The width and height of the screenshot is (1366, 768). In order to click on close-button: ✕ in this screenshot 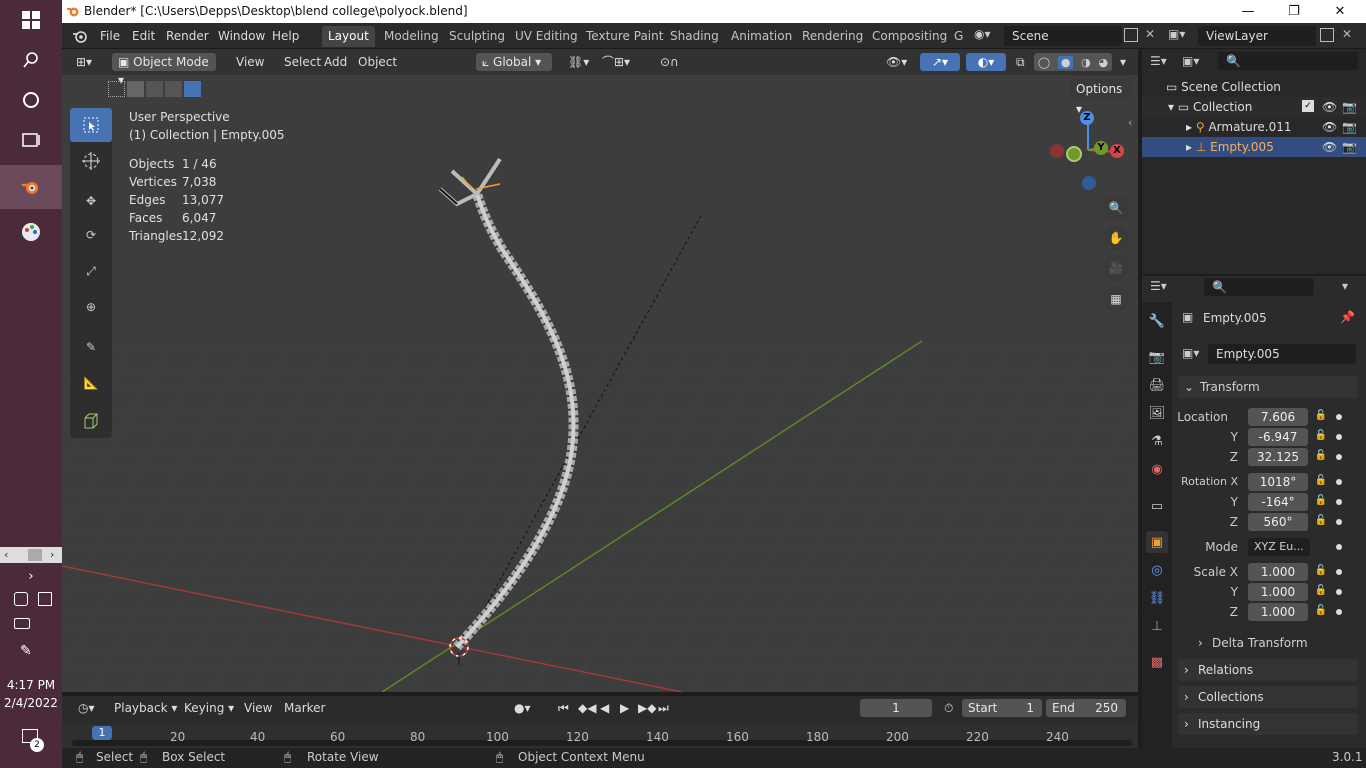, I will do `click(1340, 11)`.